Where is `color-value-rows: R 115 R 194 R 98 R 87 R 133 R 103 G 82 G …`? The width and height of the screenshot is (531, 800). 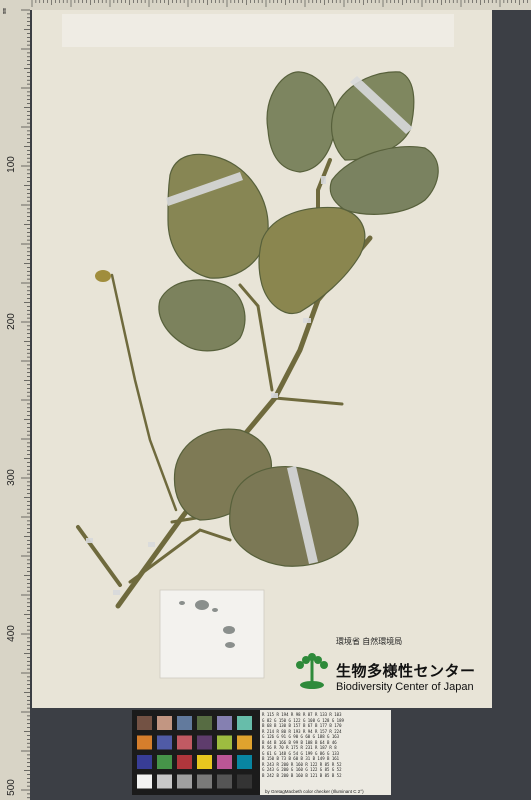
color-value-rows: R 115 R 194 R 98 R 87 R 133 R 103 G 82 G … is located at coordinates (326, 750).